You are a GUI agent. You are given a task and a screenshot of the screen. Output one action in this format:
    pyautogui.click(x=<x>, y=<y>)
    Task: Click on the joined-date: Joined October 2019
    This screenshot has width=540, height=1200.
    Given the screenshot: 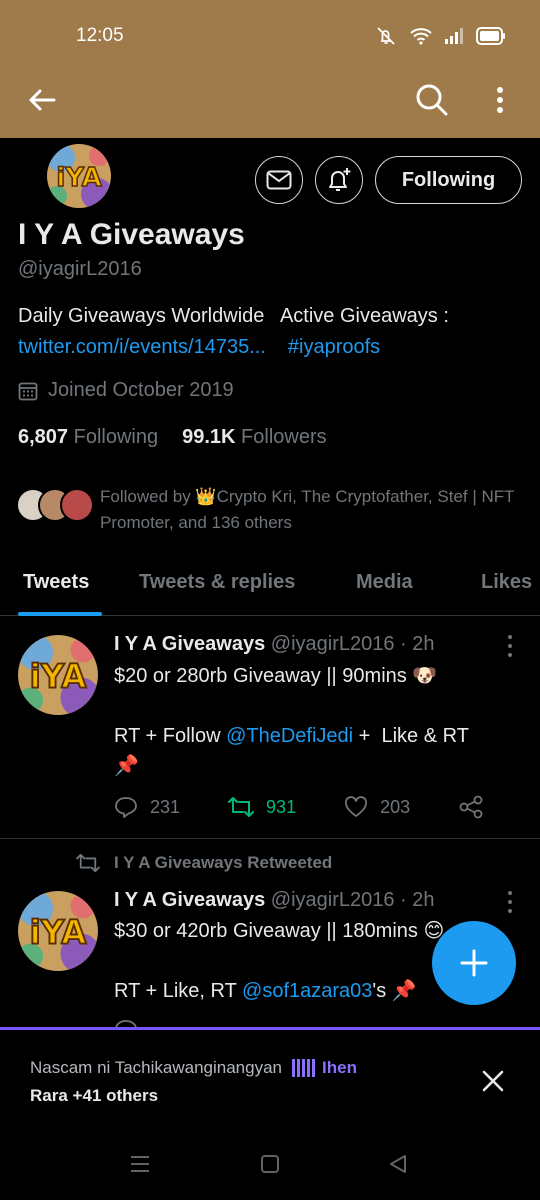 What is the action you would take?
    pyautogui.click(x=126, y=390)
    